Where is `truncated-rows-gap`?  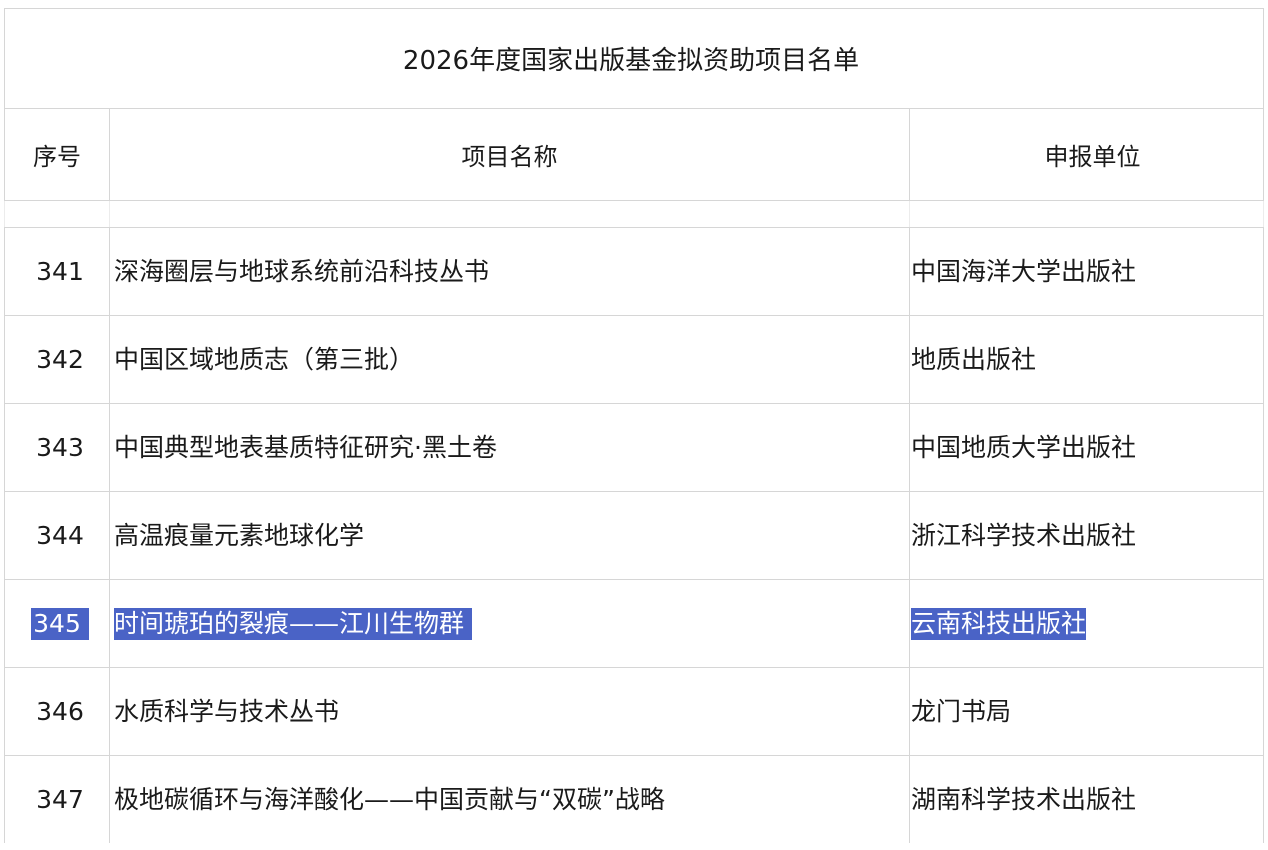
truncated-rows-gap is located at coordinates (634, 214).